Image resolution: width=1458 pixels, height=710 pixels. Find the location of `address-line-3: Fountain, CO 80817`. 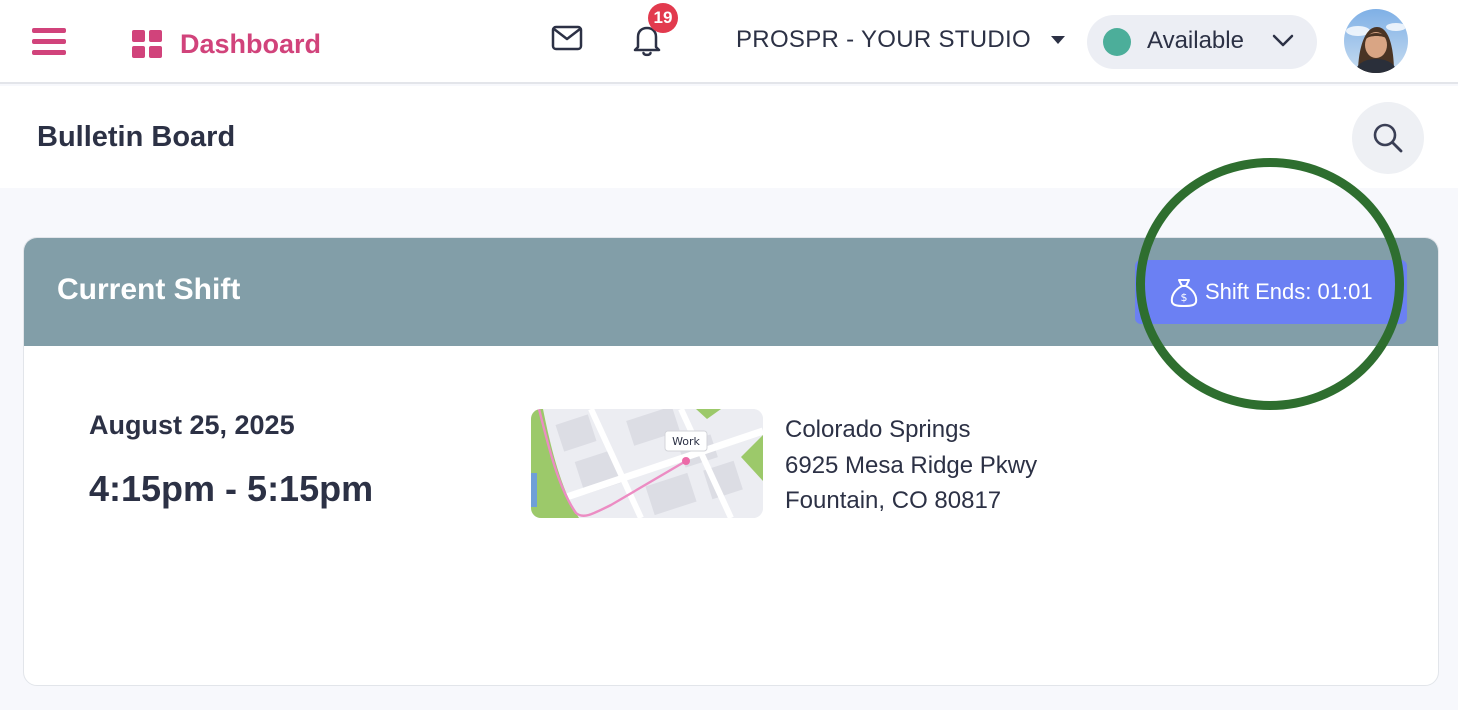

address-line-3: Fountain, CO 80817 is located at coordinates (893, 500).